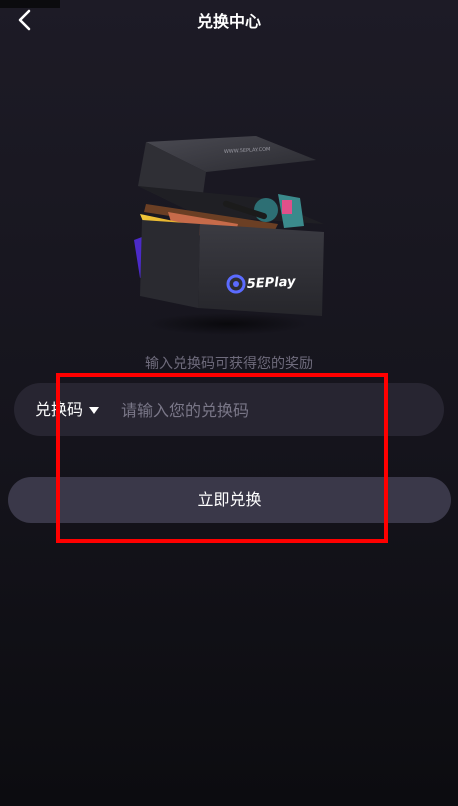 This screenshot has height=806, width=458. I want to click on page-title: 兑换中心, so click(228, 21).